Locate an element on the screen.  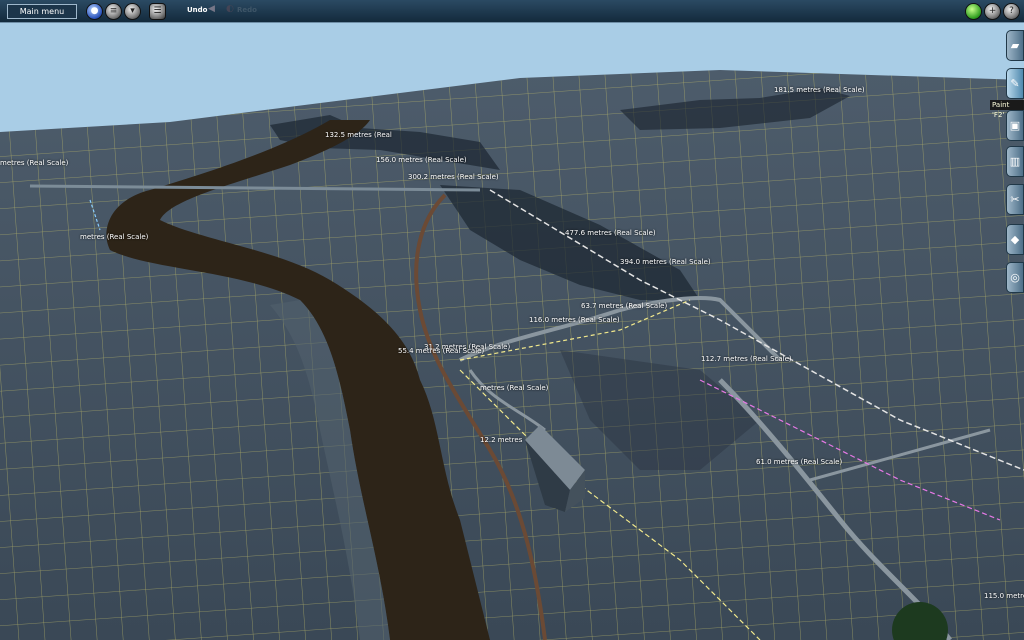
measurement-label: 132.5 metres (Real is located at coordinates (358, 135).